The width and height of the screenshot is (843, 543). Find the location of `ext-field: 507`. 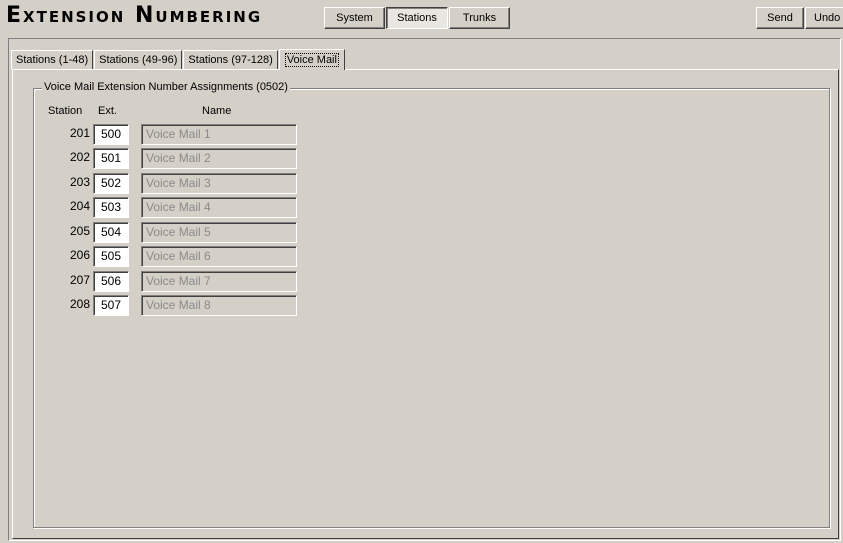

ext-field: 507 is located at coordinates (111, 305).